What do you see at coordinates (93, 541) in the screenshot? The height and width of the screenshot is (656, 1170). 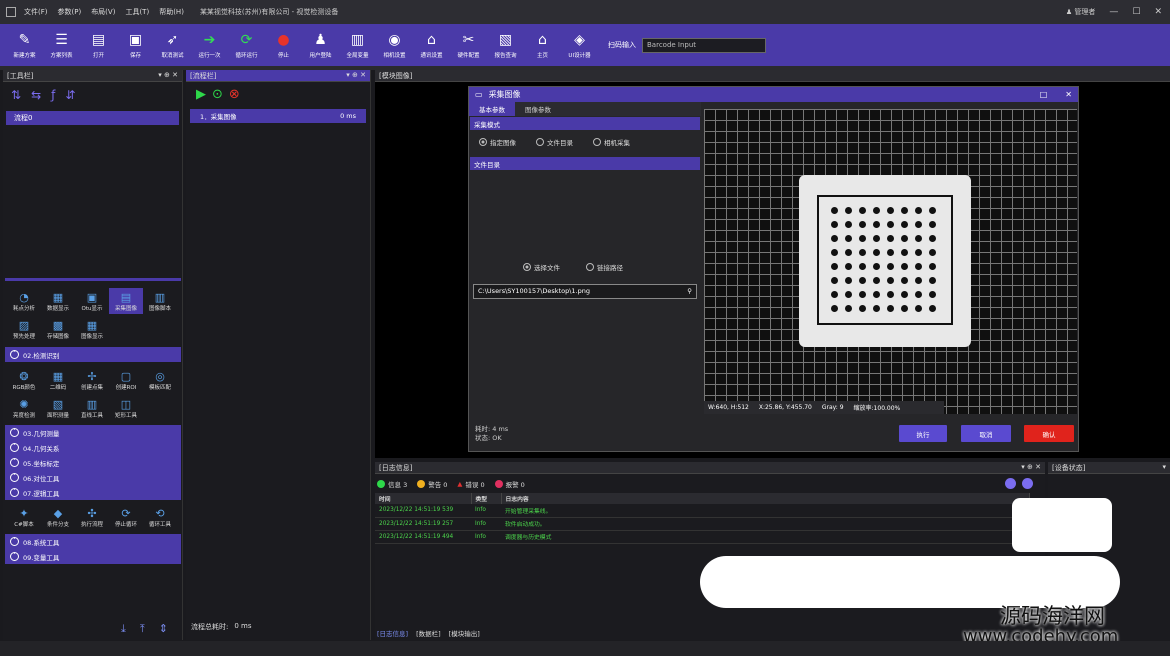 I see `category-item: ˇ 08.系统工具` at bounding box center [93, 541].